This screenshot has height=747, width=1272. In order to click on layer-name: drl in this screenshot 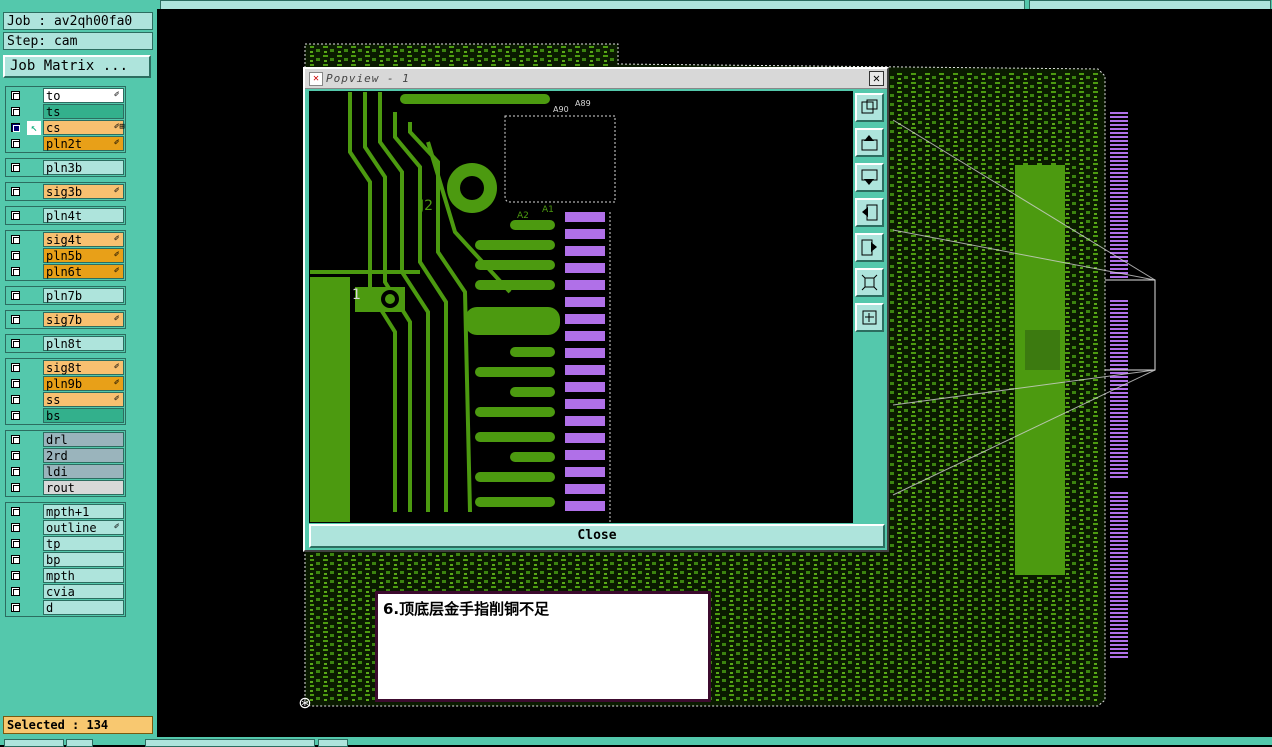, I will do `click(83, 439)`.